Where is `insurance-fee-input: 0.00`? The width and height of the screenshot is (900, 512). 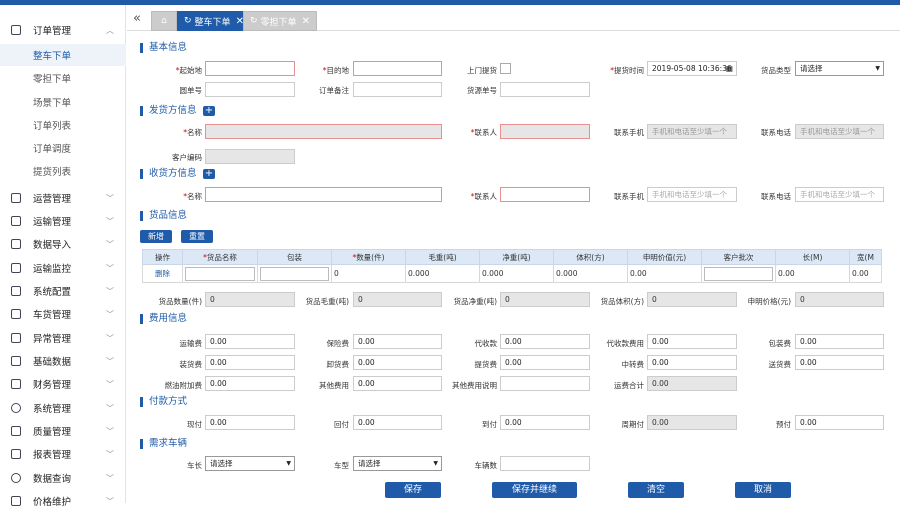
insurance-fee-input: 0.00 is located at coordinates (397, 341).